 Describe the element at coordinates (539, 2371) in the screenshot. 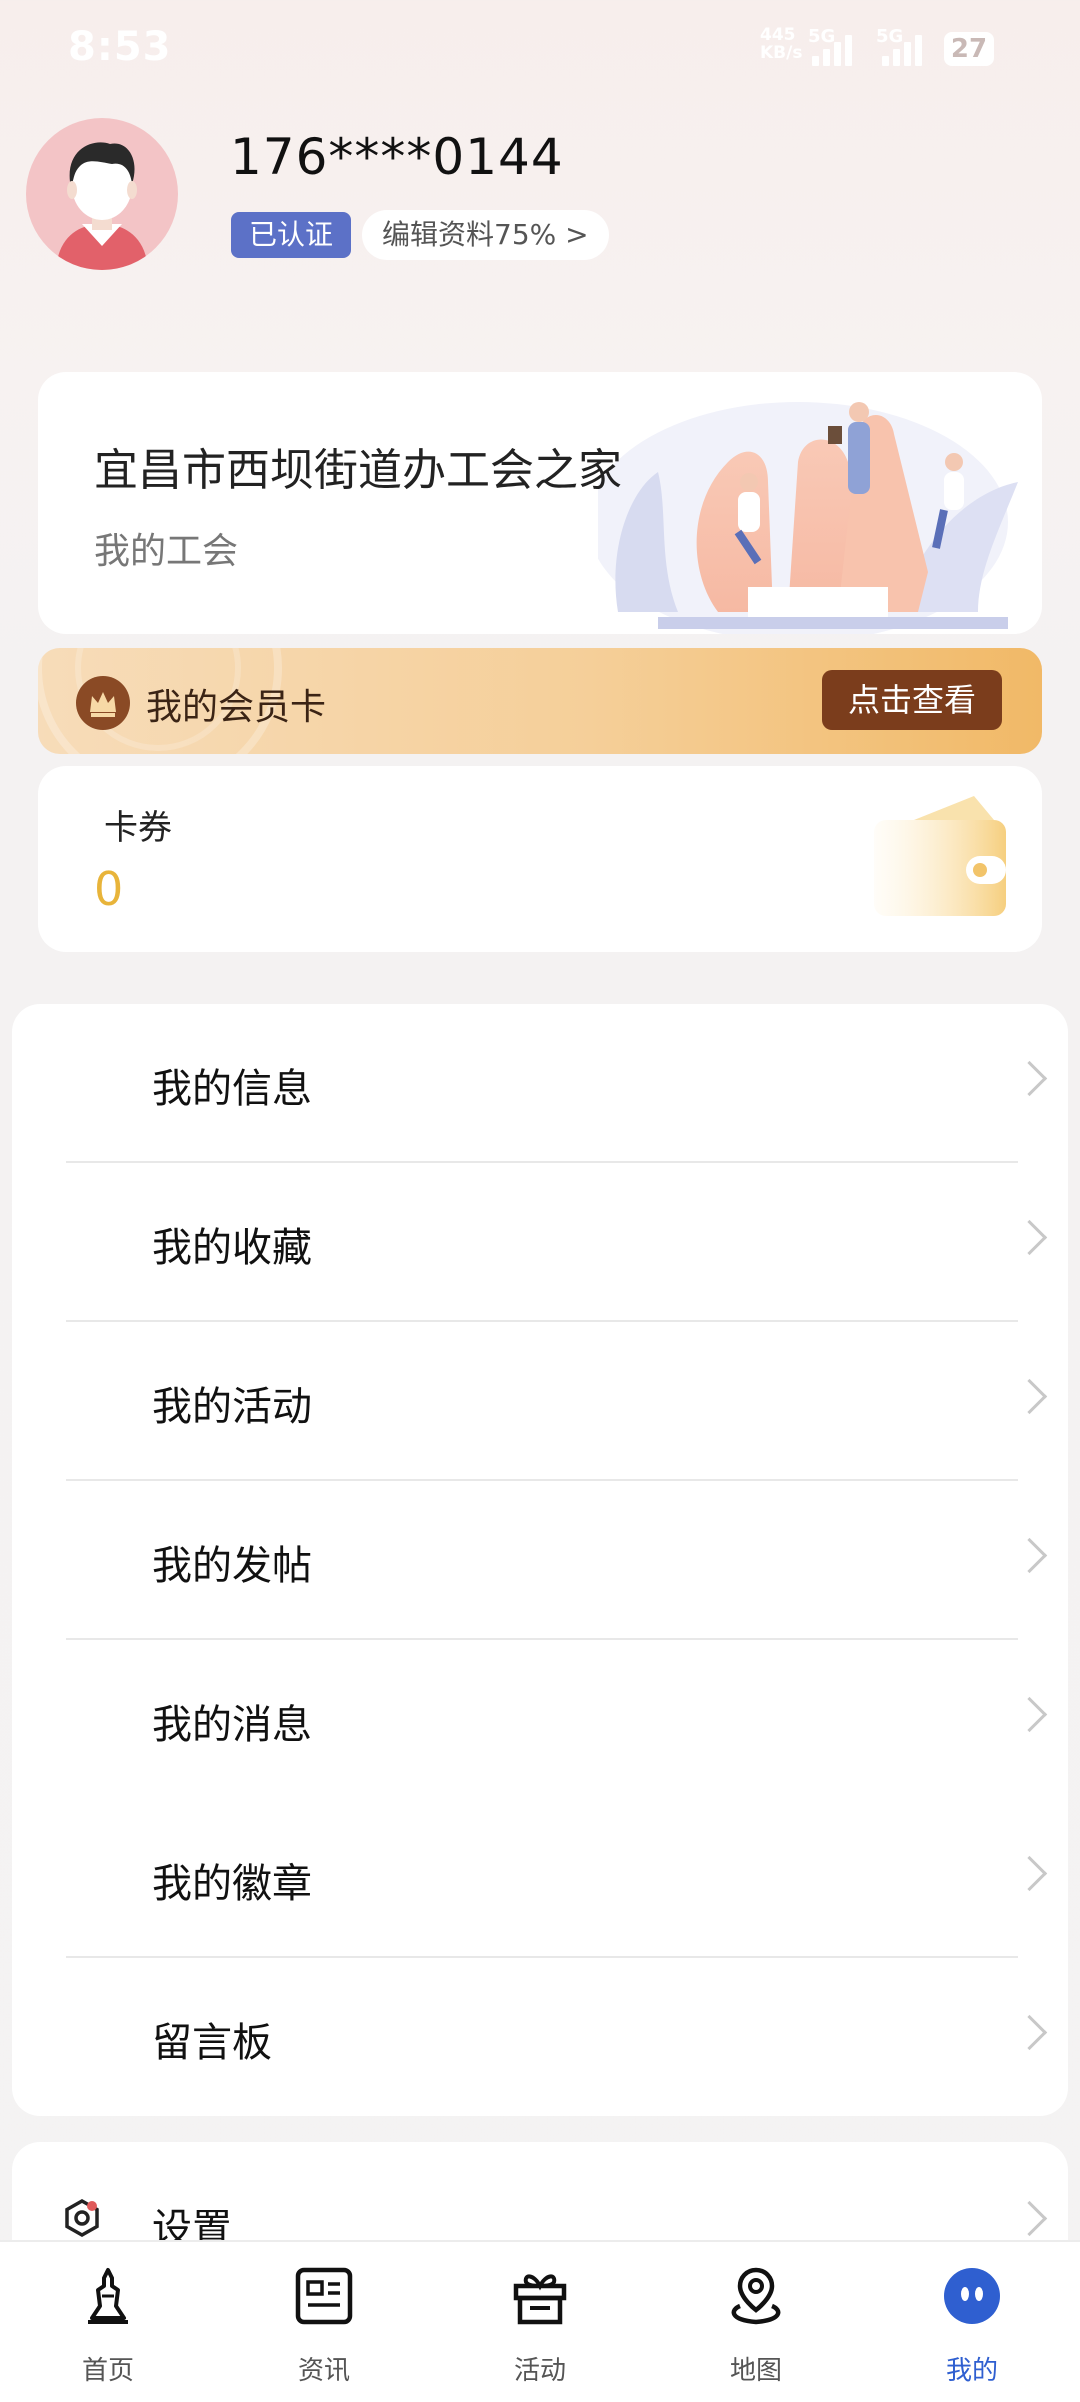

I see `nav-label: 活动` at that location.